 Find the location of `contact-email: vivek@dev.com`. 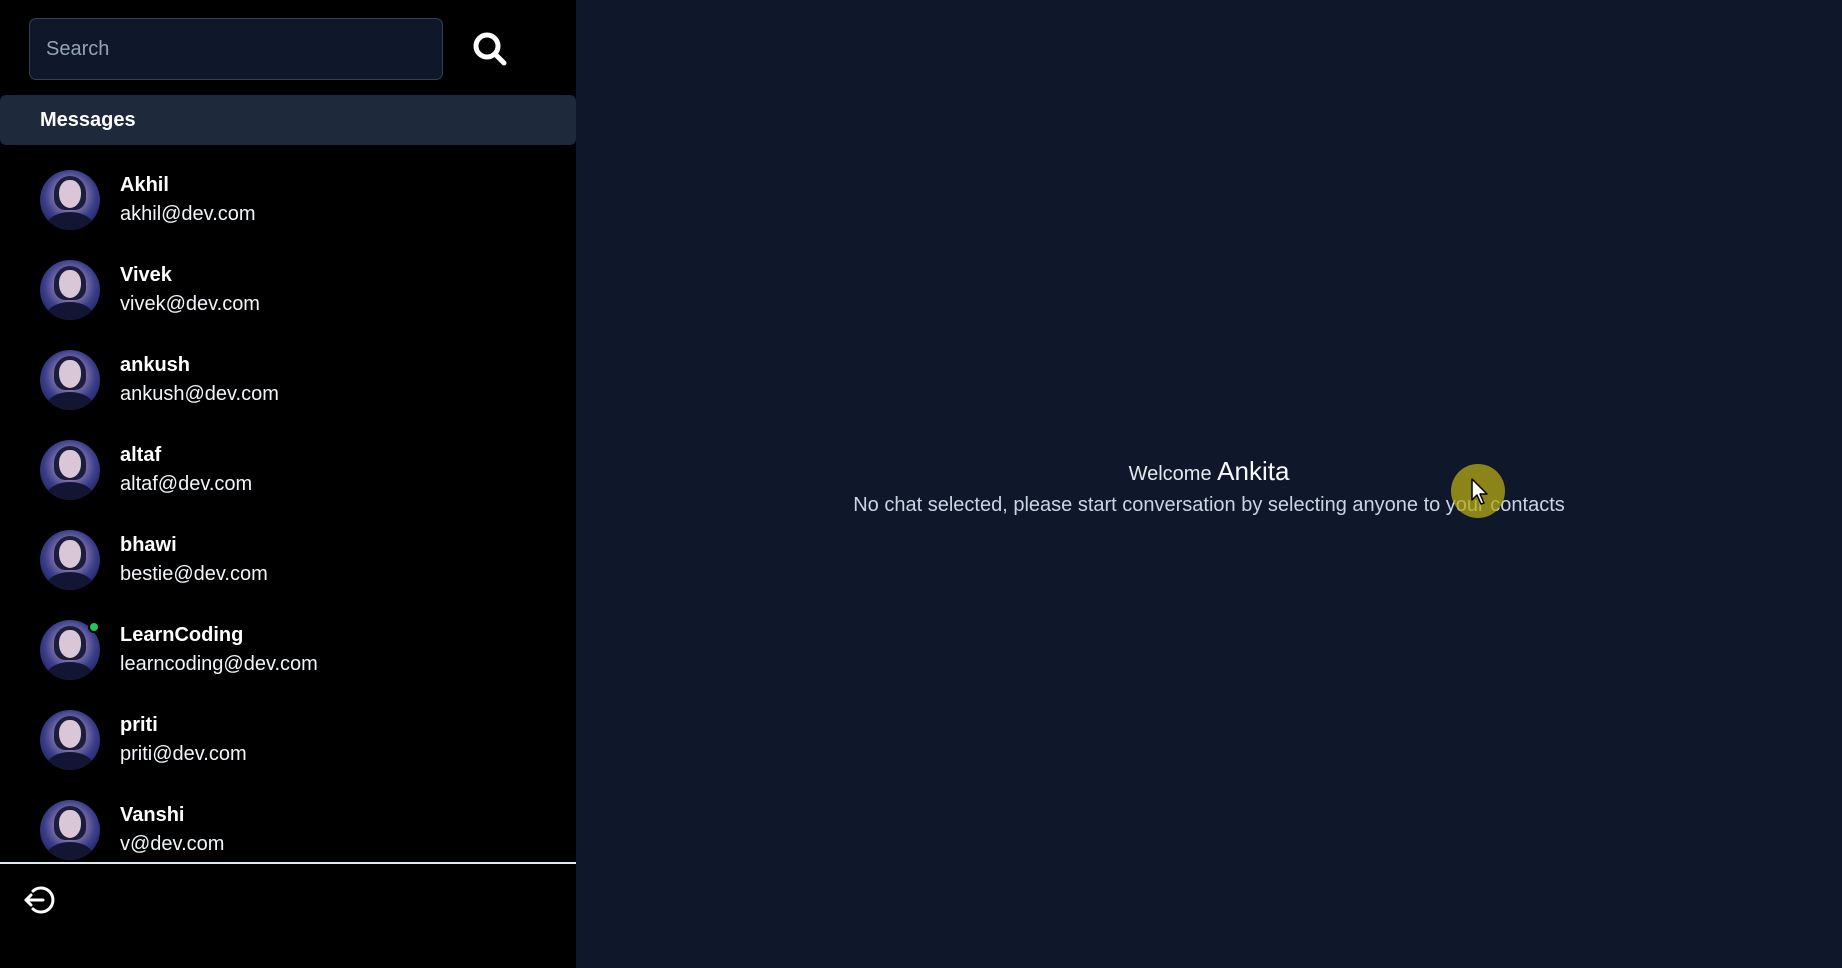

contact-email: vivek@dev.com is located at coordinates (190, 304).